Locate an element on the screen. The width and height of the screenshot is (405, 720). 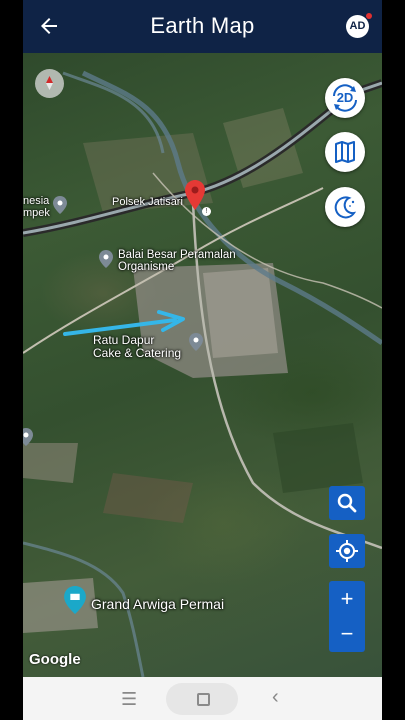
home-icon is located at coordinates (203, 699).